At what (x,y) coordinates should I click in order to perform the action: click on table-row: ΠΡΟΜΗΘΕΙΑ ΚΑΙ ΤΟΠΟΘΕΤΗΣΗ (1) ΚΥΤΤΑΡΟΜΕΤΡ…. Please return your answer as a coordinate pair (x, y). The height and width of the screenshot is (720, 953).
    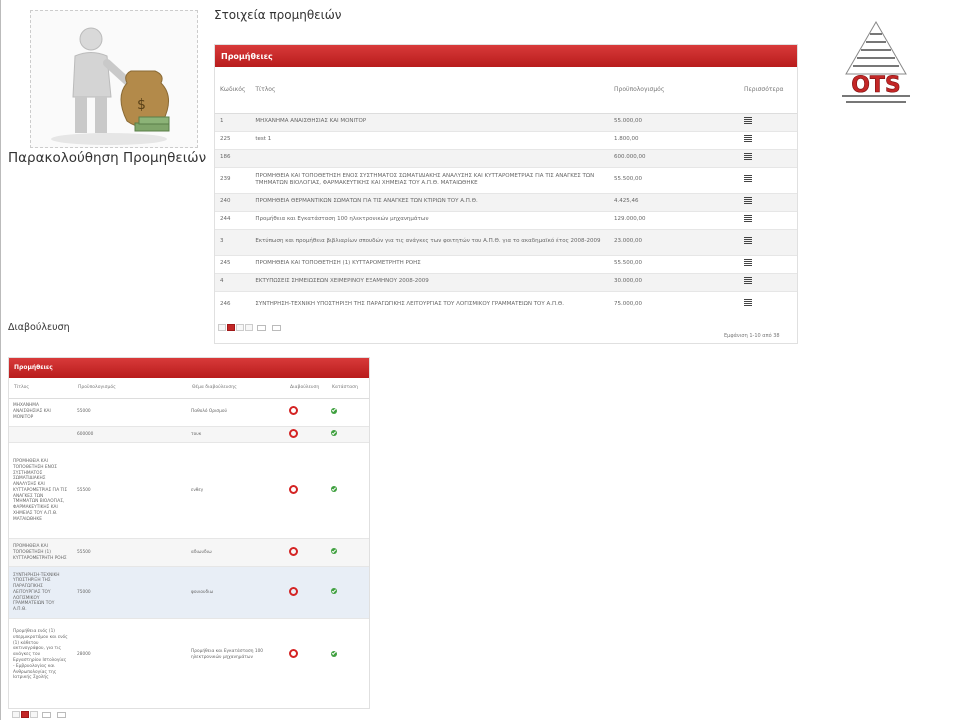
    Looking at the image, I should click on (189, 552).